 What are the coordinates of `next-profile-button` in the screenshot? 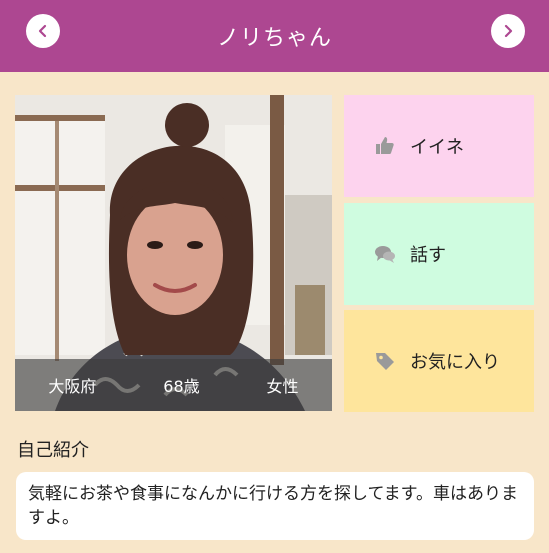 It's located at (508, 31).